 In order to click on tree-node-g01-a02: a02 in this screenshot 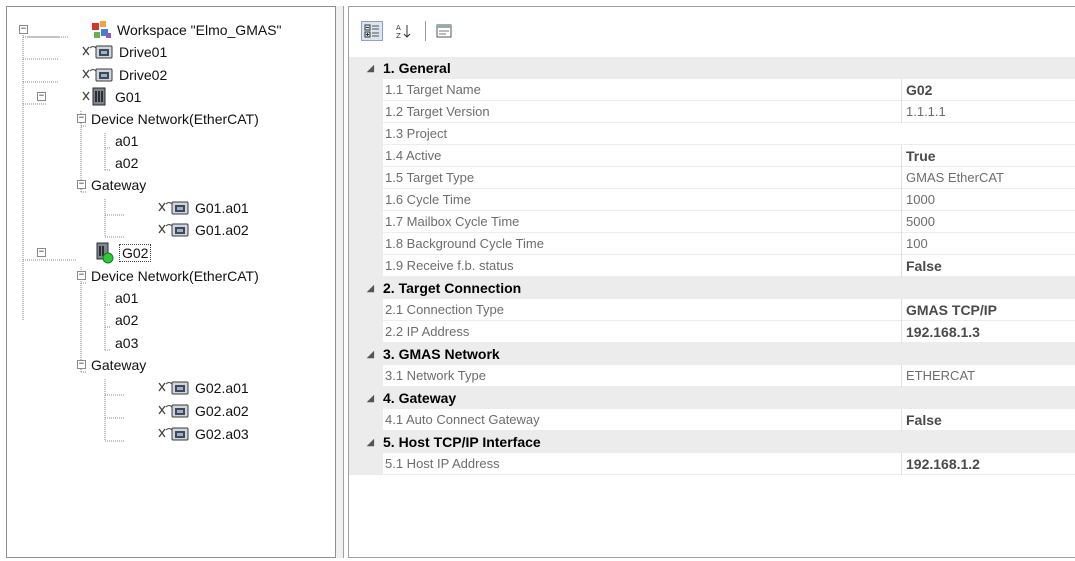, I will do `click(126, 162)`.